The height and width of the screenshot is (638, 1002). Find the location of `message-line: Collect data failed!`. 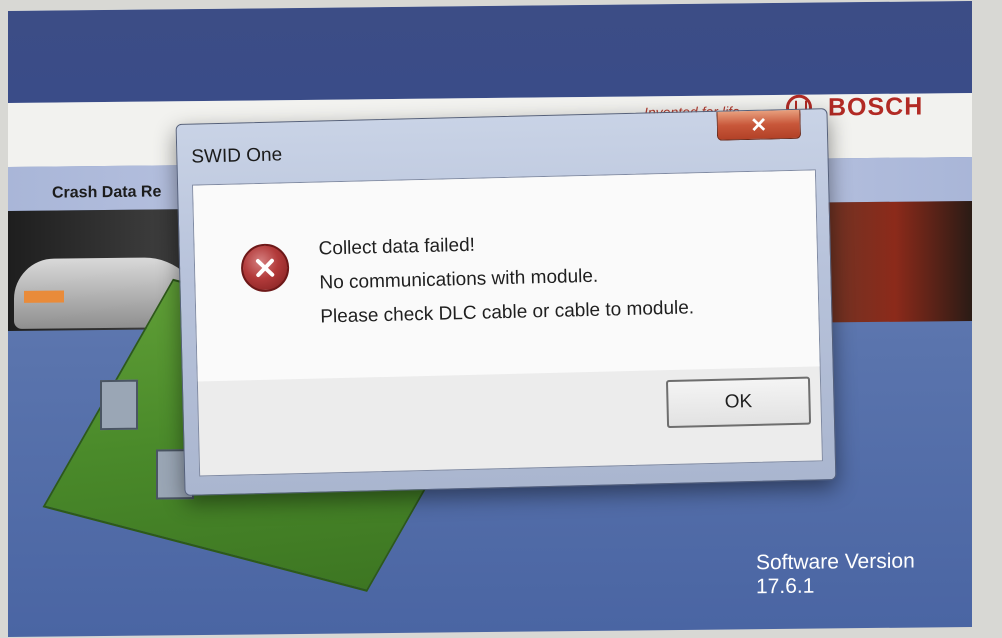

message-line: Collect data failed! is located at coordinates (397, 247).